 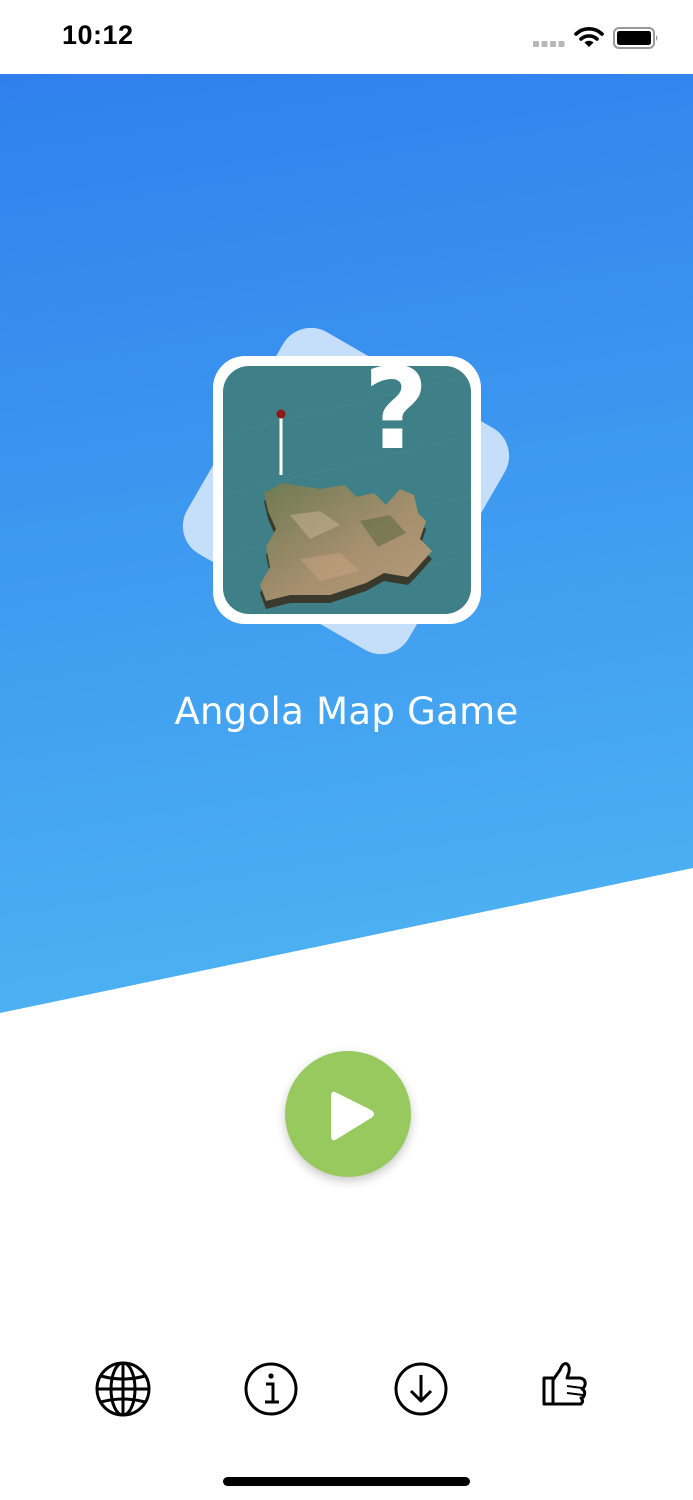 What do you see at coordinates (635, 38) in the screenshot?
I see `battery-icon` at bounding box center [635, 38].